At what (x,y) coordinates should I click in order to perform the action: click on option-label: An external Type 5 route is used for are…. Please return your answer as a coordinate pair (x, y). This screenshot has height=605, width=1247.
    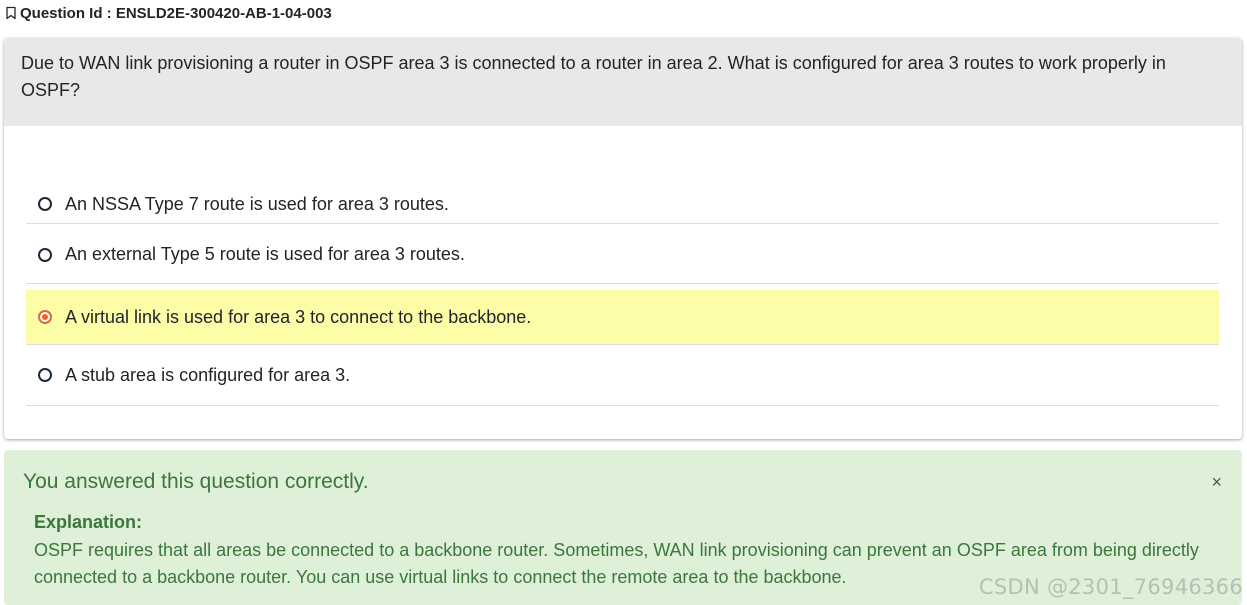
    Looking at the image, I should click on (265, 254).